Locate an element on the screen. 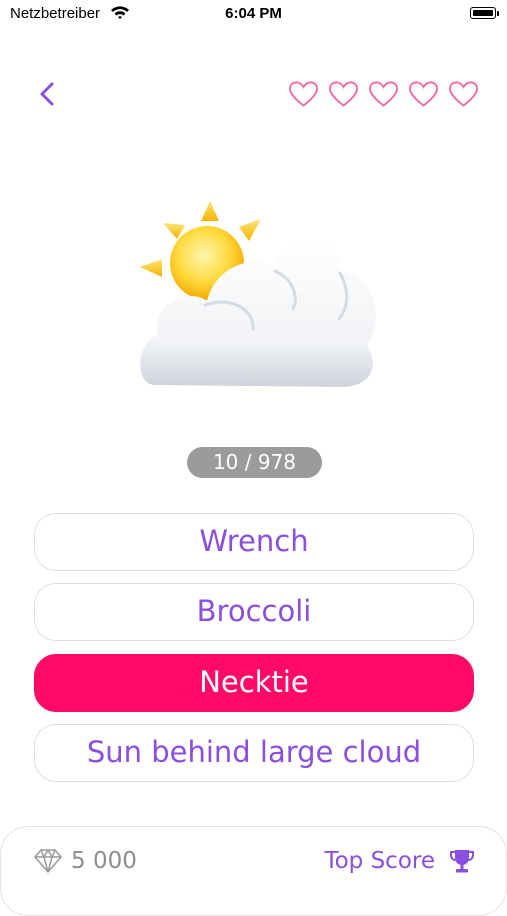  answer-option-sun-behind-large-cloud: Sun behind large cloud is located at coordinates (254, 753).